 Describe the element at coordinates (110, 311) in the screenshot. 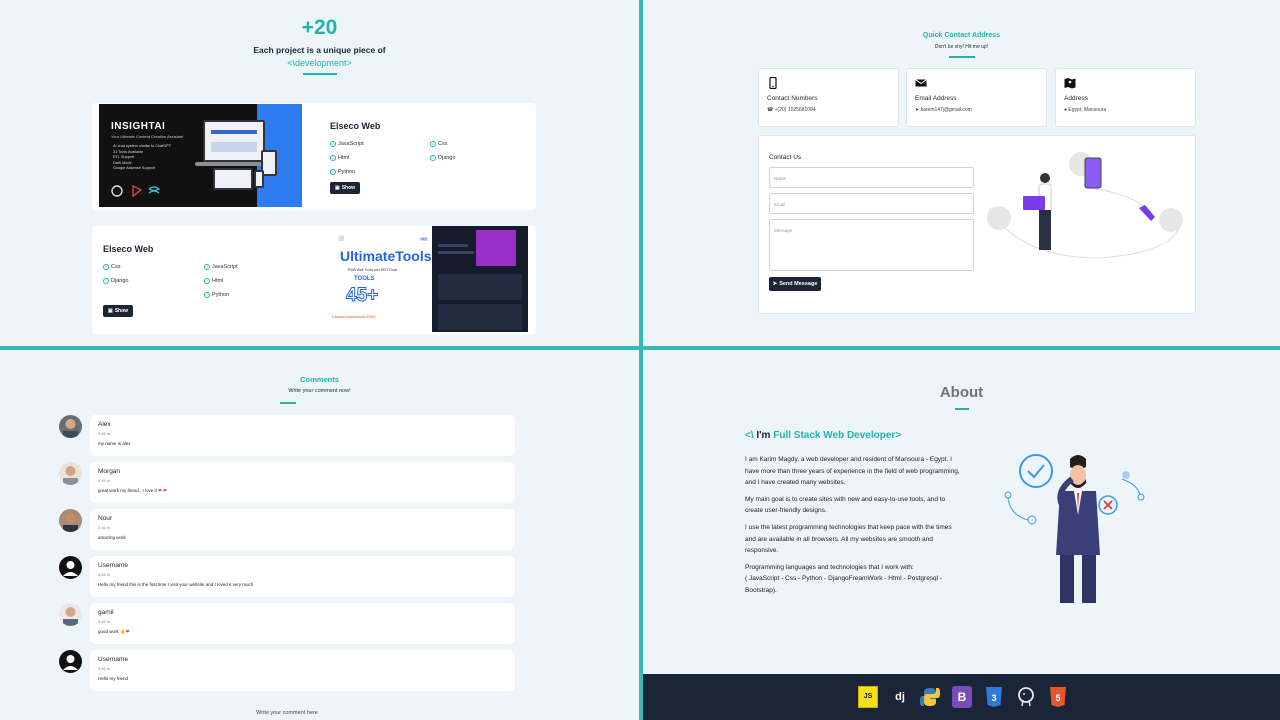

I see `image-icon: ▣` at that location.